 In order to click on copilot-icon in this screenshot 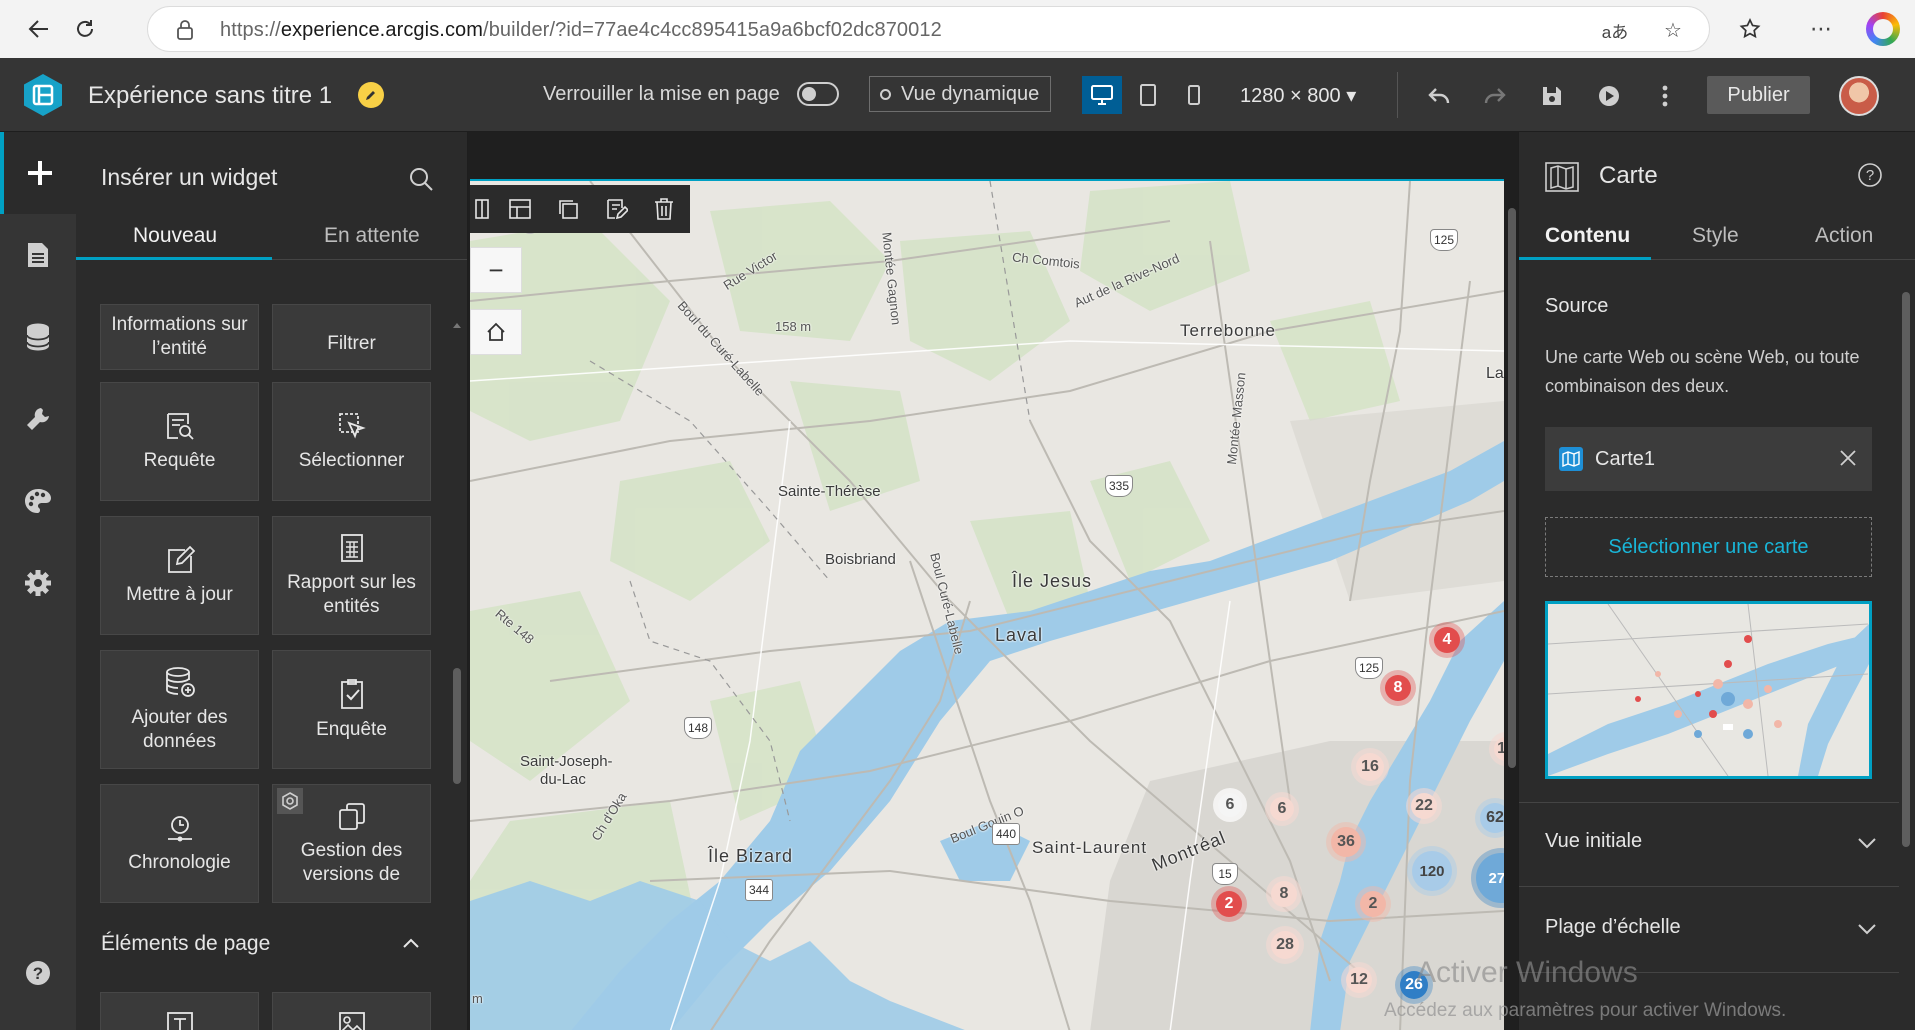, I will do `click(1883, 29)`.